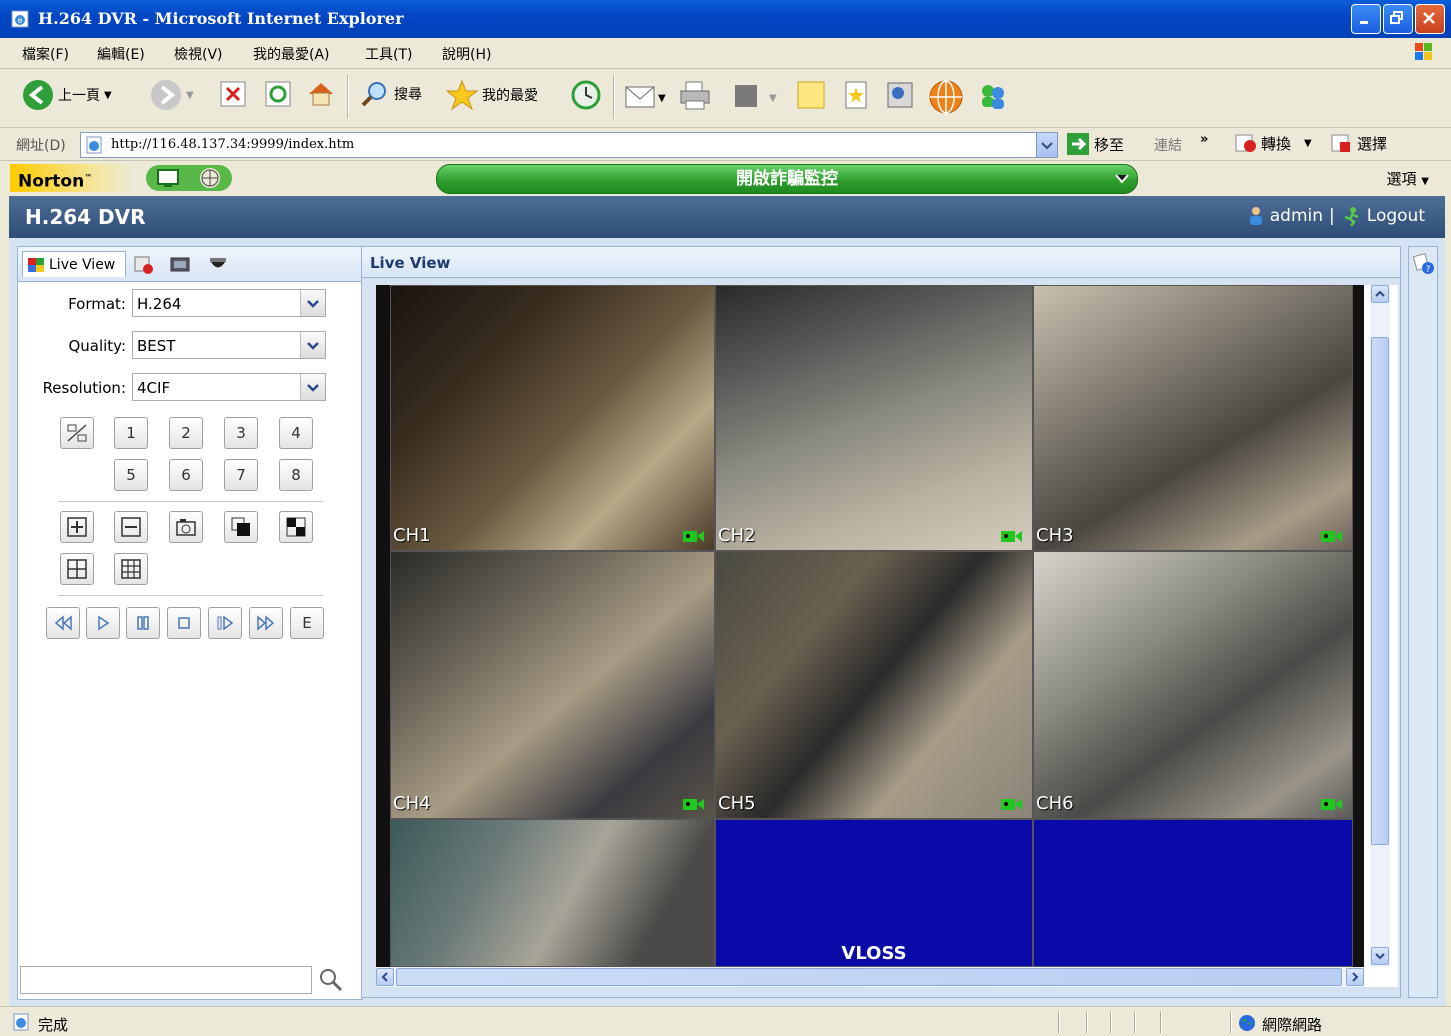 This screenshot has width=1451, height=1036. I want to click on forward-button: ▼, so click(172, 95).